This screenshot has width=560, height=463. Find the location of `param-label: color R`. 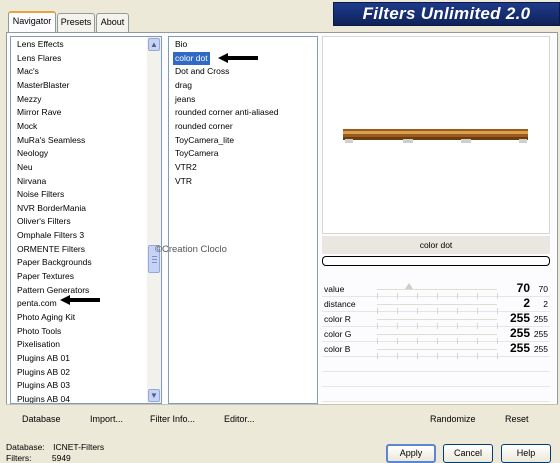

param-label: color R is located at coordinates (337, 319).